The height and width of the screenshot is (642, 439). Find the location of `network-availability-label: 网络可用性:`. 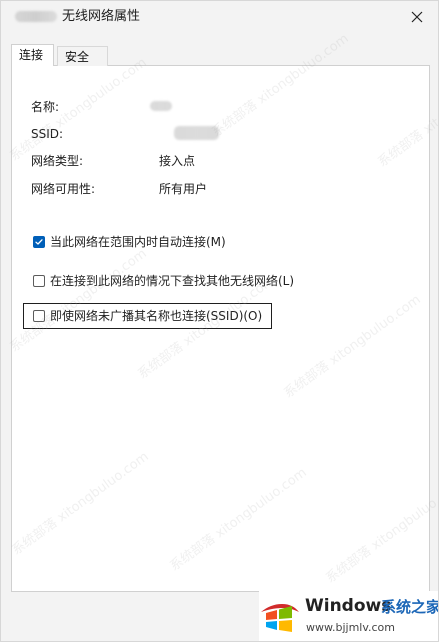

network-availability-label: 网络可用性: is located at coordinates (63, 189).